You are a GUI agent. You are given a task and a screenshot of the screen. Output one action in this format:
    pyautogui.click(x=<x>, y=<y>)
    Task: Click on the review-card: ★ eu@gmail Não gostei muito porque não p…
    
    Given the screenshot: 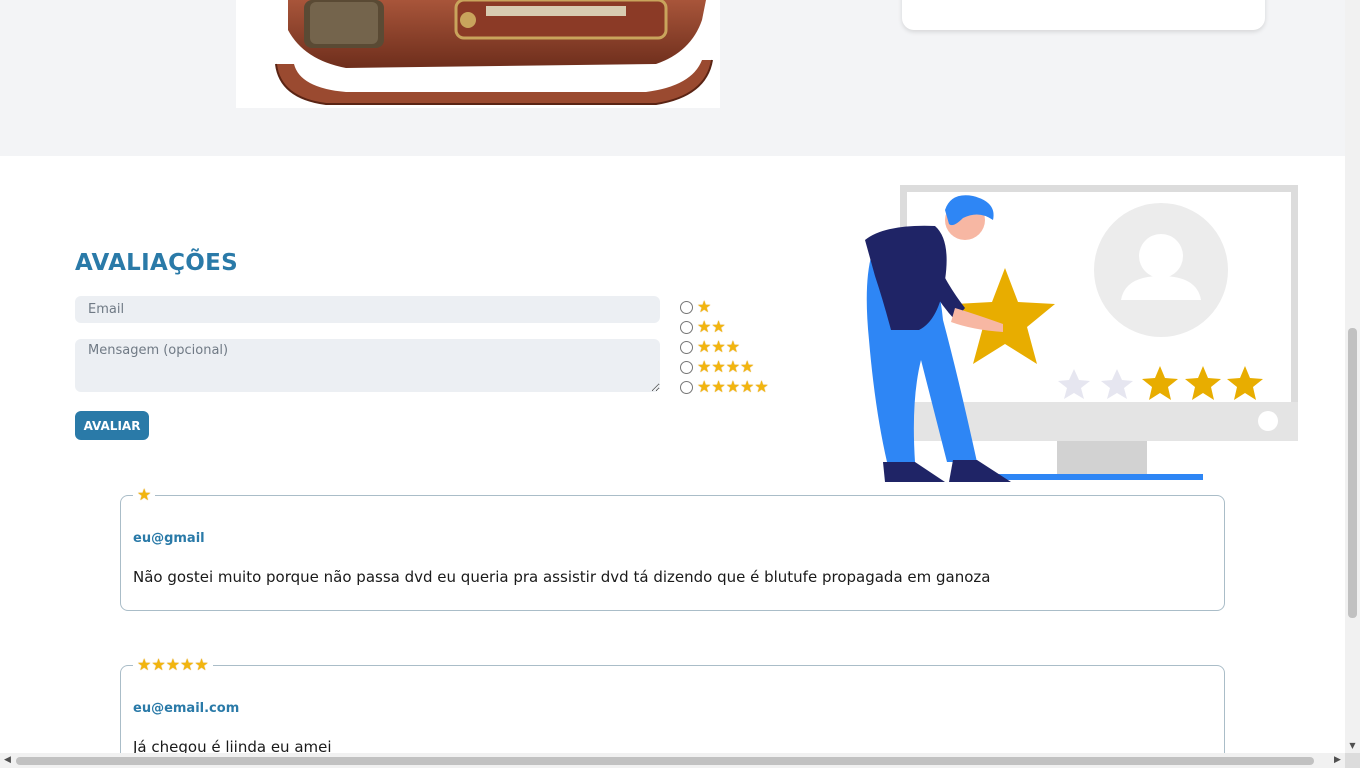 What is the action you would take?
    pyautogui.click(x=672, y=547)
    